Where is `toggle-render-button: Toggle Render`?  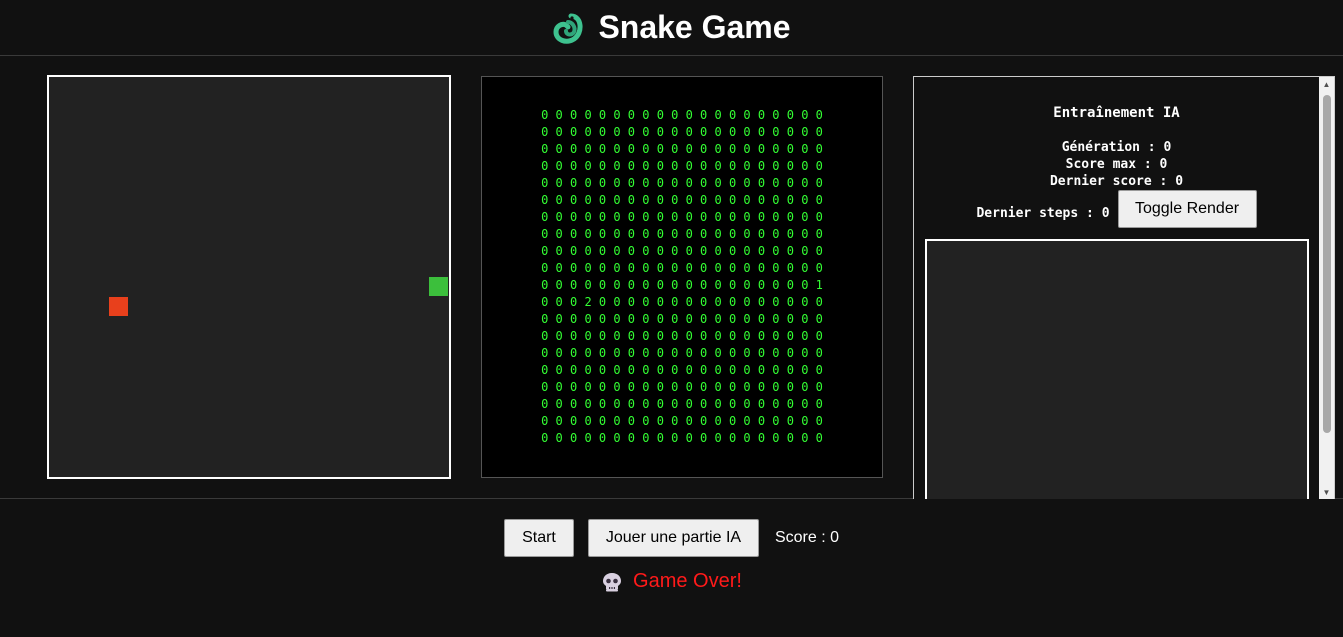 toggle-render-button: Toggle Render is located at coordinates (1187, 209).